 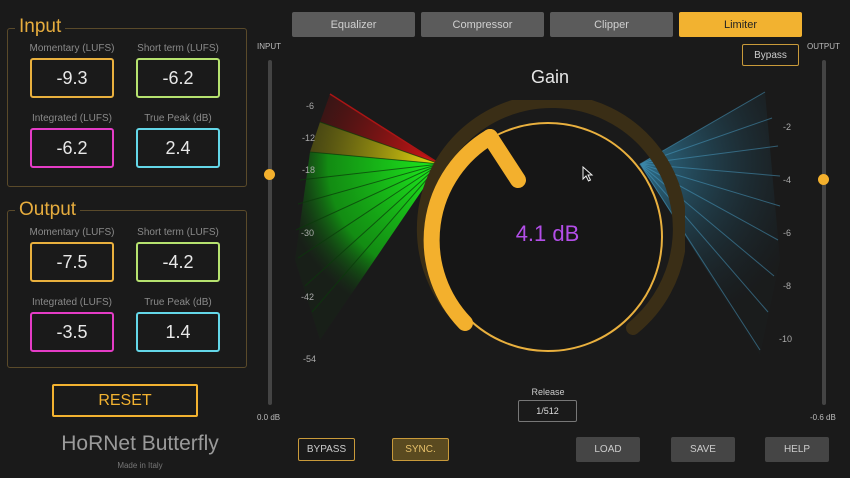 What do you see at coordinates (787, 233) in the screenshot?
I see `output-scale-tick: -6` at bounding box center [787, 233].